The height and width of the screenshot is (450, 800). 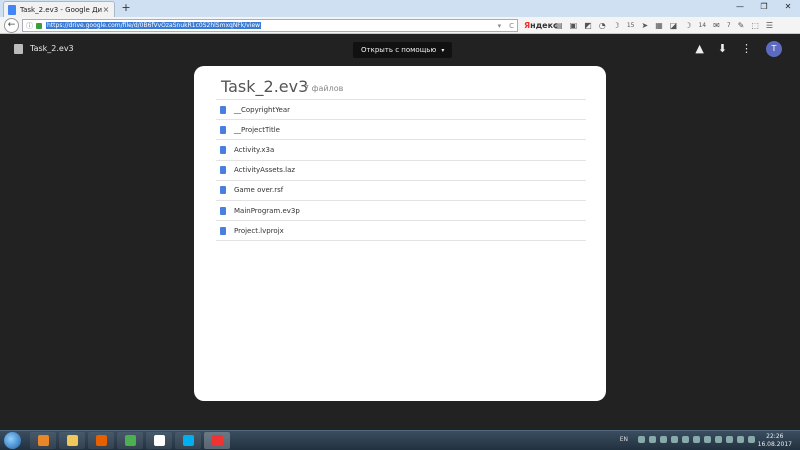 What do you see at coordinates (624, 439) in the screenshot?
I see `language-indicator: EN` at bounding box center [624, 439].